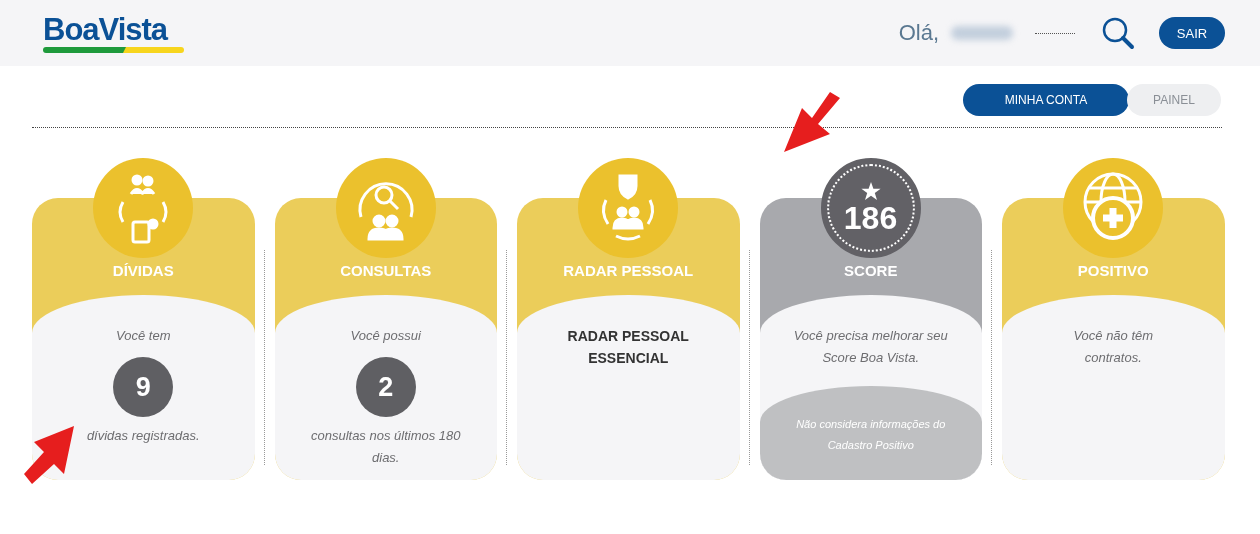 The image size is (1260, 534). I want to click on count-badge: 9, so click(143, 387).